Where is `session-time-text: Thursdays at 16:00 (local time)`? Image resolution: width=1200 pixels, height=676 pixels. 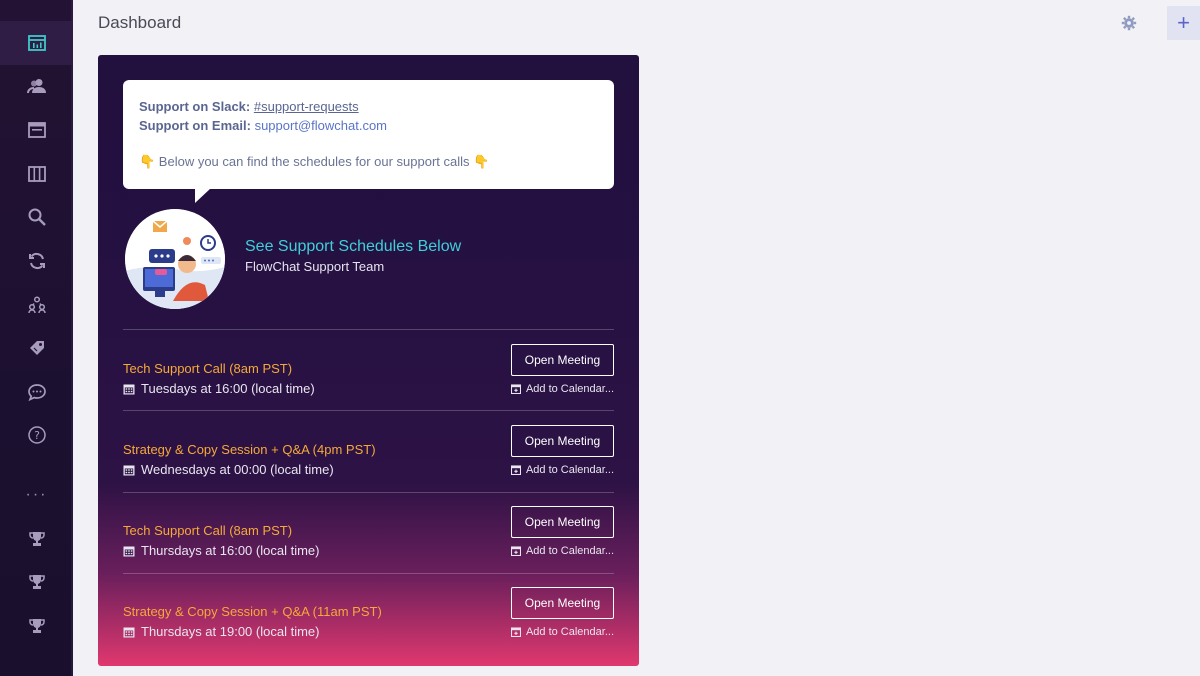
session-time-text: Thursdays at 16:00 (local time) is located at coordinates (230, 550).